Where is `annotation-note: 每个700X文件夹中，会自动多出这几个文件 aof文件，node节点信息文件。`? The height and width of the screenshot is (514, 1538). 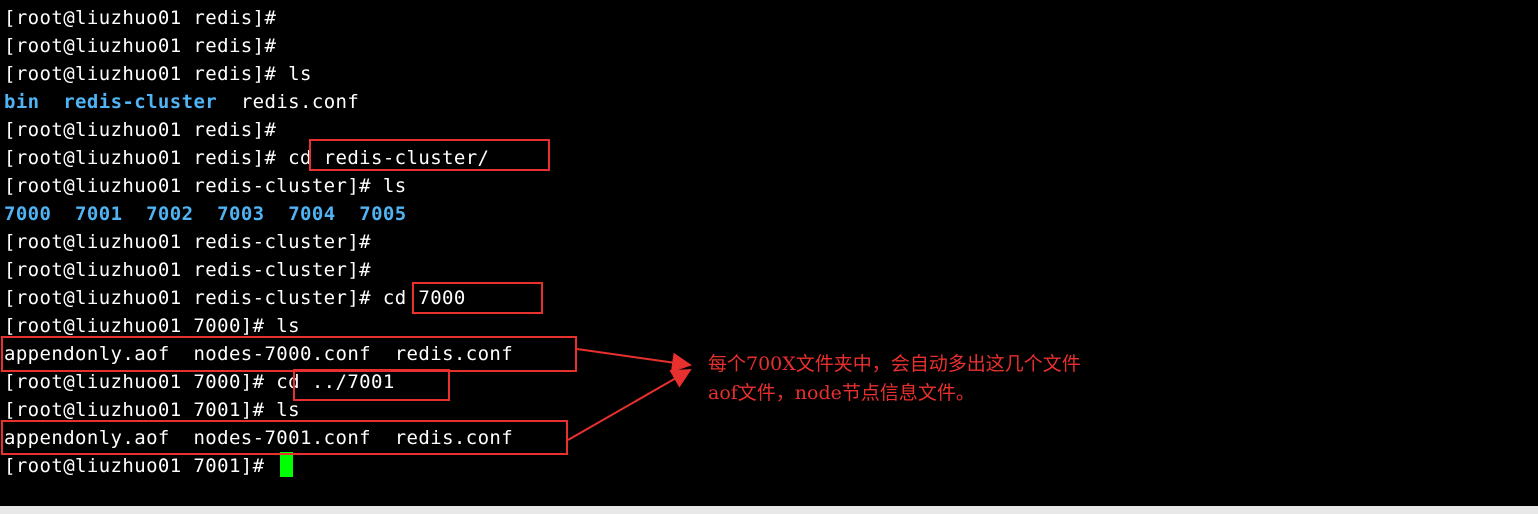
annotation-note: 每个700X文件夹中，会自动多出这几个文件 aof文件，node节点信息文件。 is located at coordinates (894, 379).